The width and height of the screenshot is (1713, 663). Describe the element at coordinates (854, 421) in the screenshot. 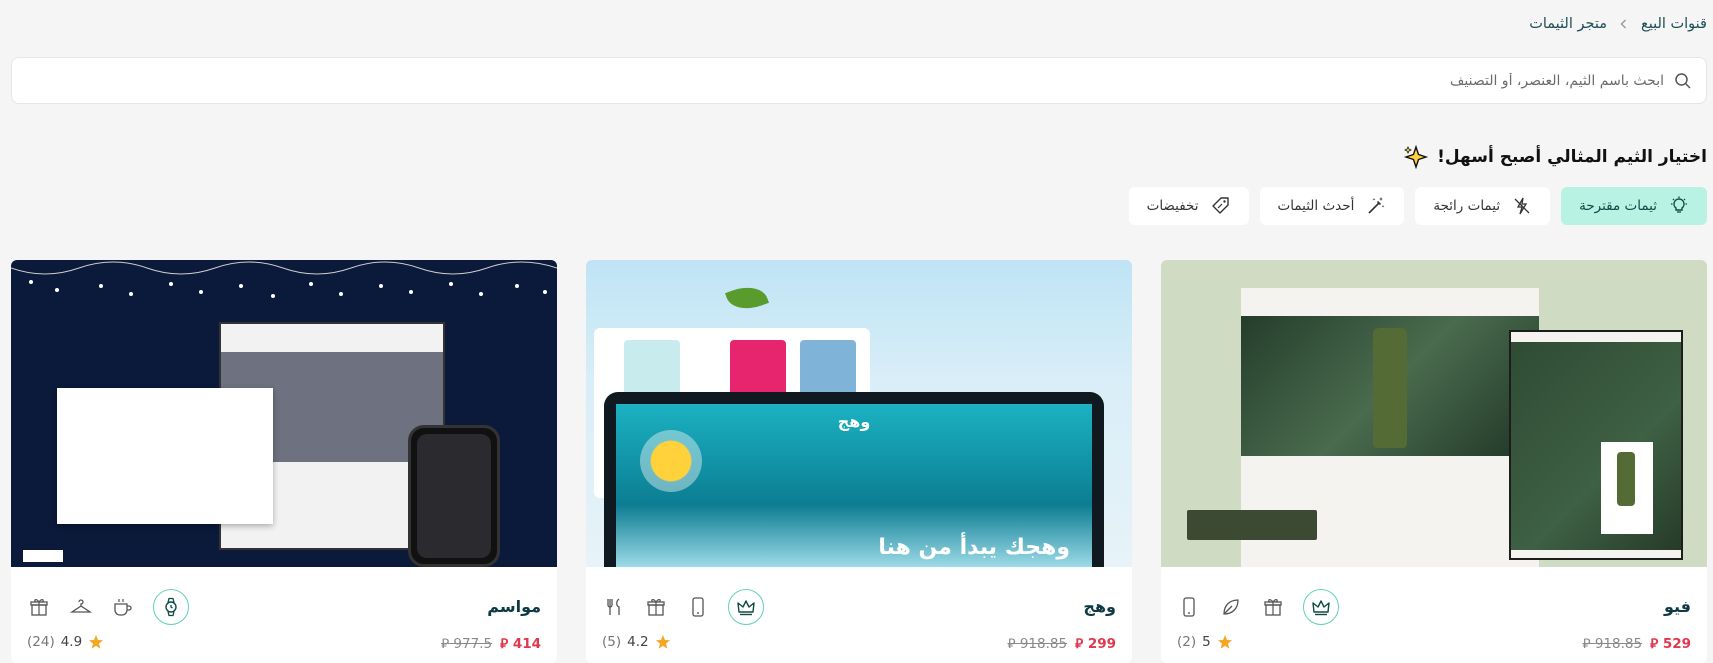

I see `preview-brand: وهج` at that location.